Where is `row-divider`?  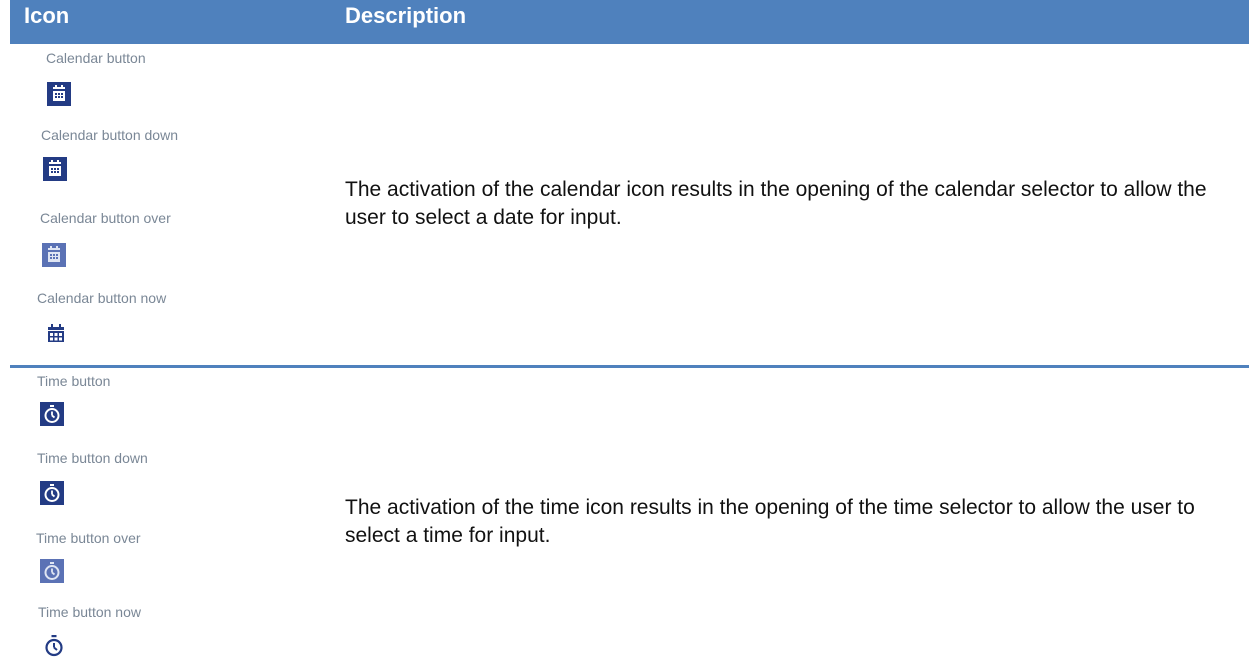 row-divider is located at coordinates (629, 366).